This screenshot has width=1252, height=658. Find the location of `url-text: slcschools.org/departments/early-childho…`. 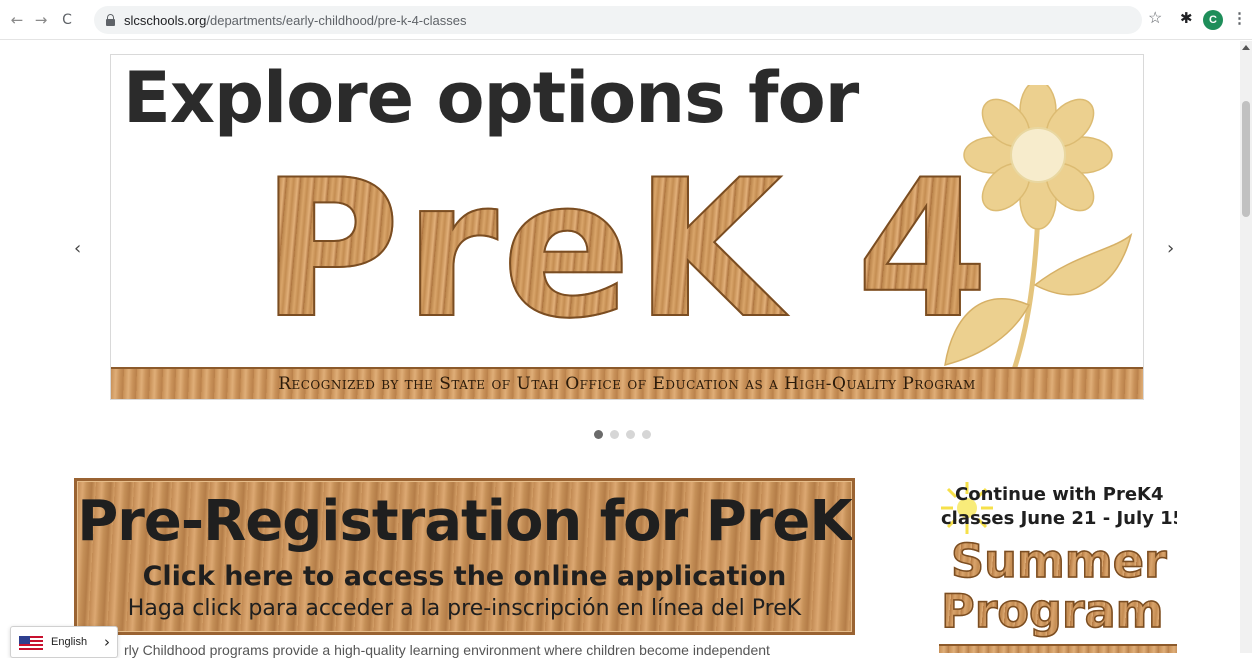

url-text: slcschools.org/departments/early-childho… is located at coordinates (295, 20).